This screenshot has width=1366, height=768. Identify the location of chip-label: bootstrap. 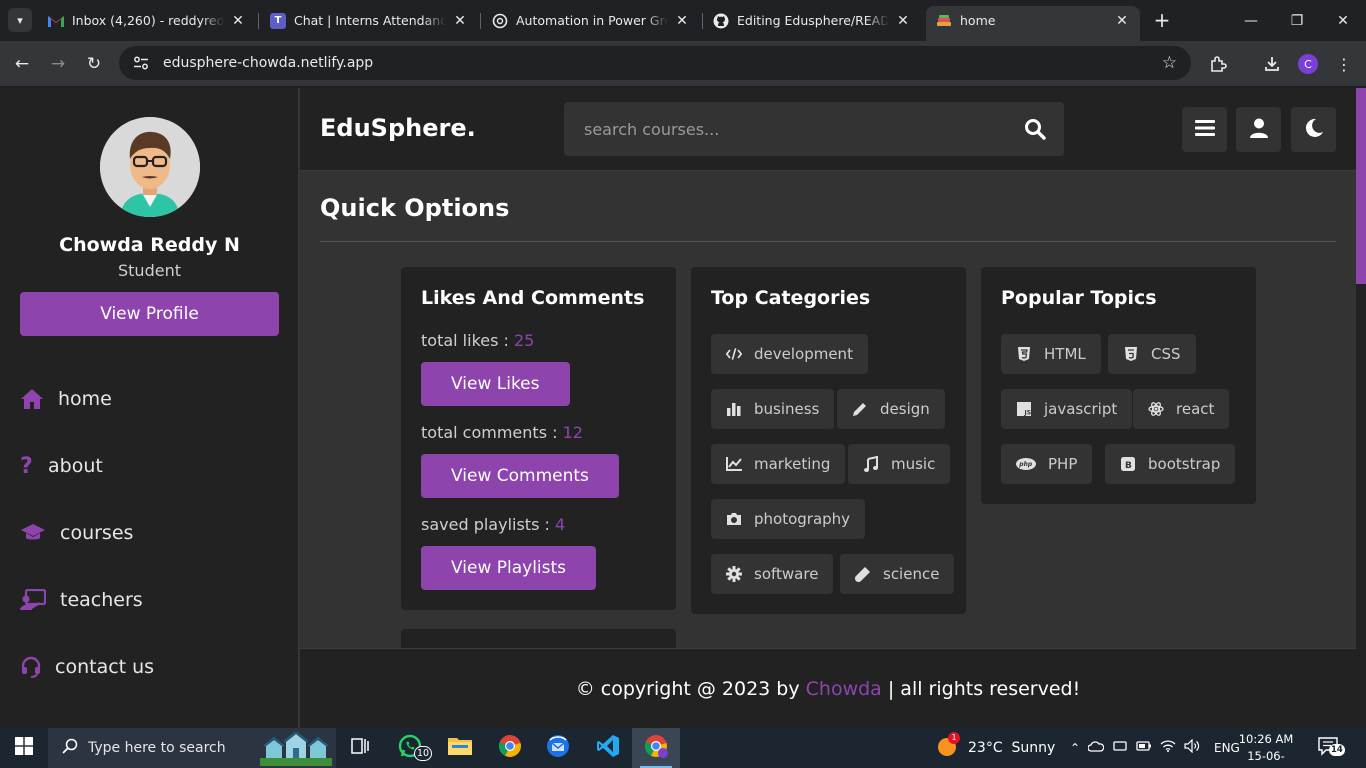
(1184, 464).